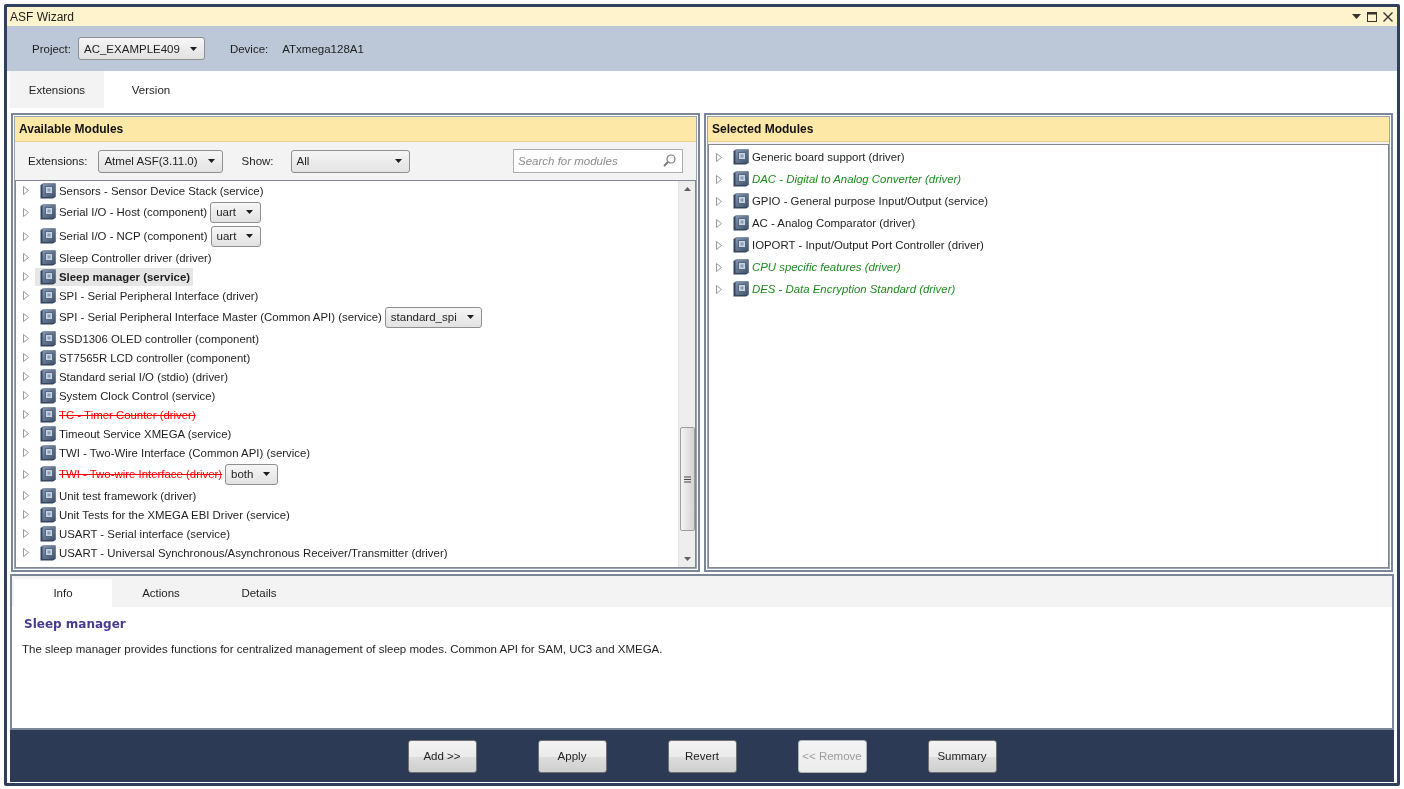 This screenshot has height=789, width=1404. Describe the element at coordinates (123, 236) in the screenshot. I see `tree-item: Serial I/O - NCP (component)` at that location.